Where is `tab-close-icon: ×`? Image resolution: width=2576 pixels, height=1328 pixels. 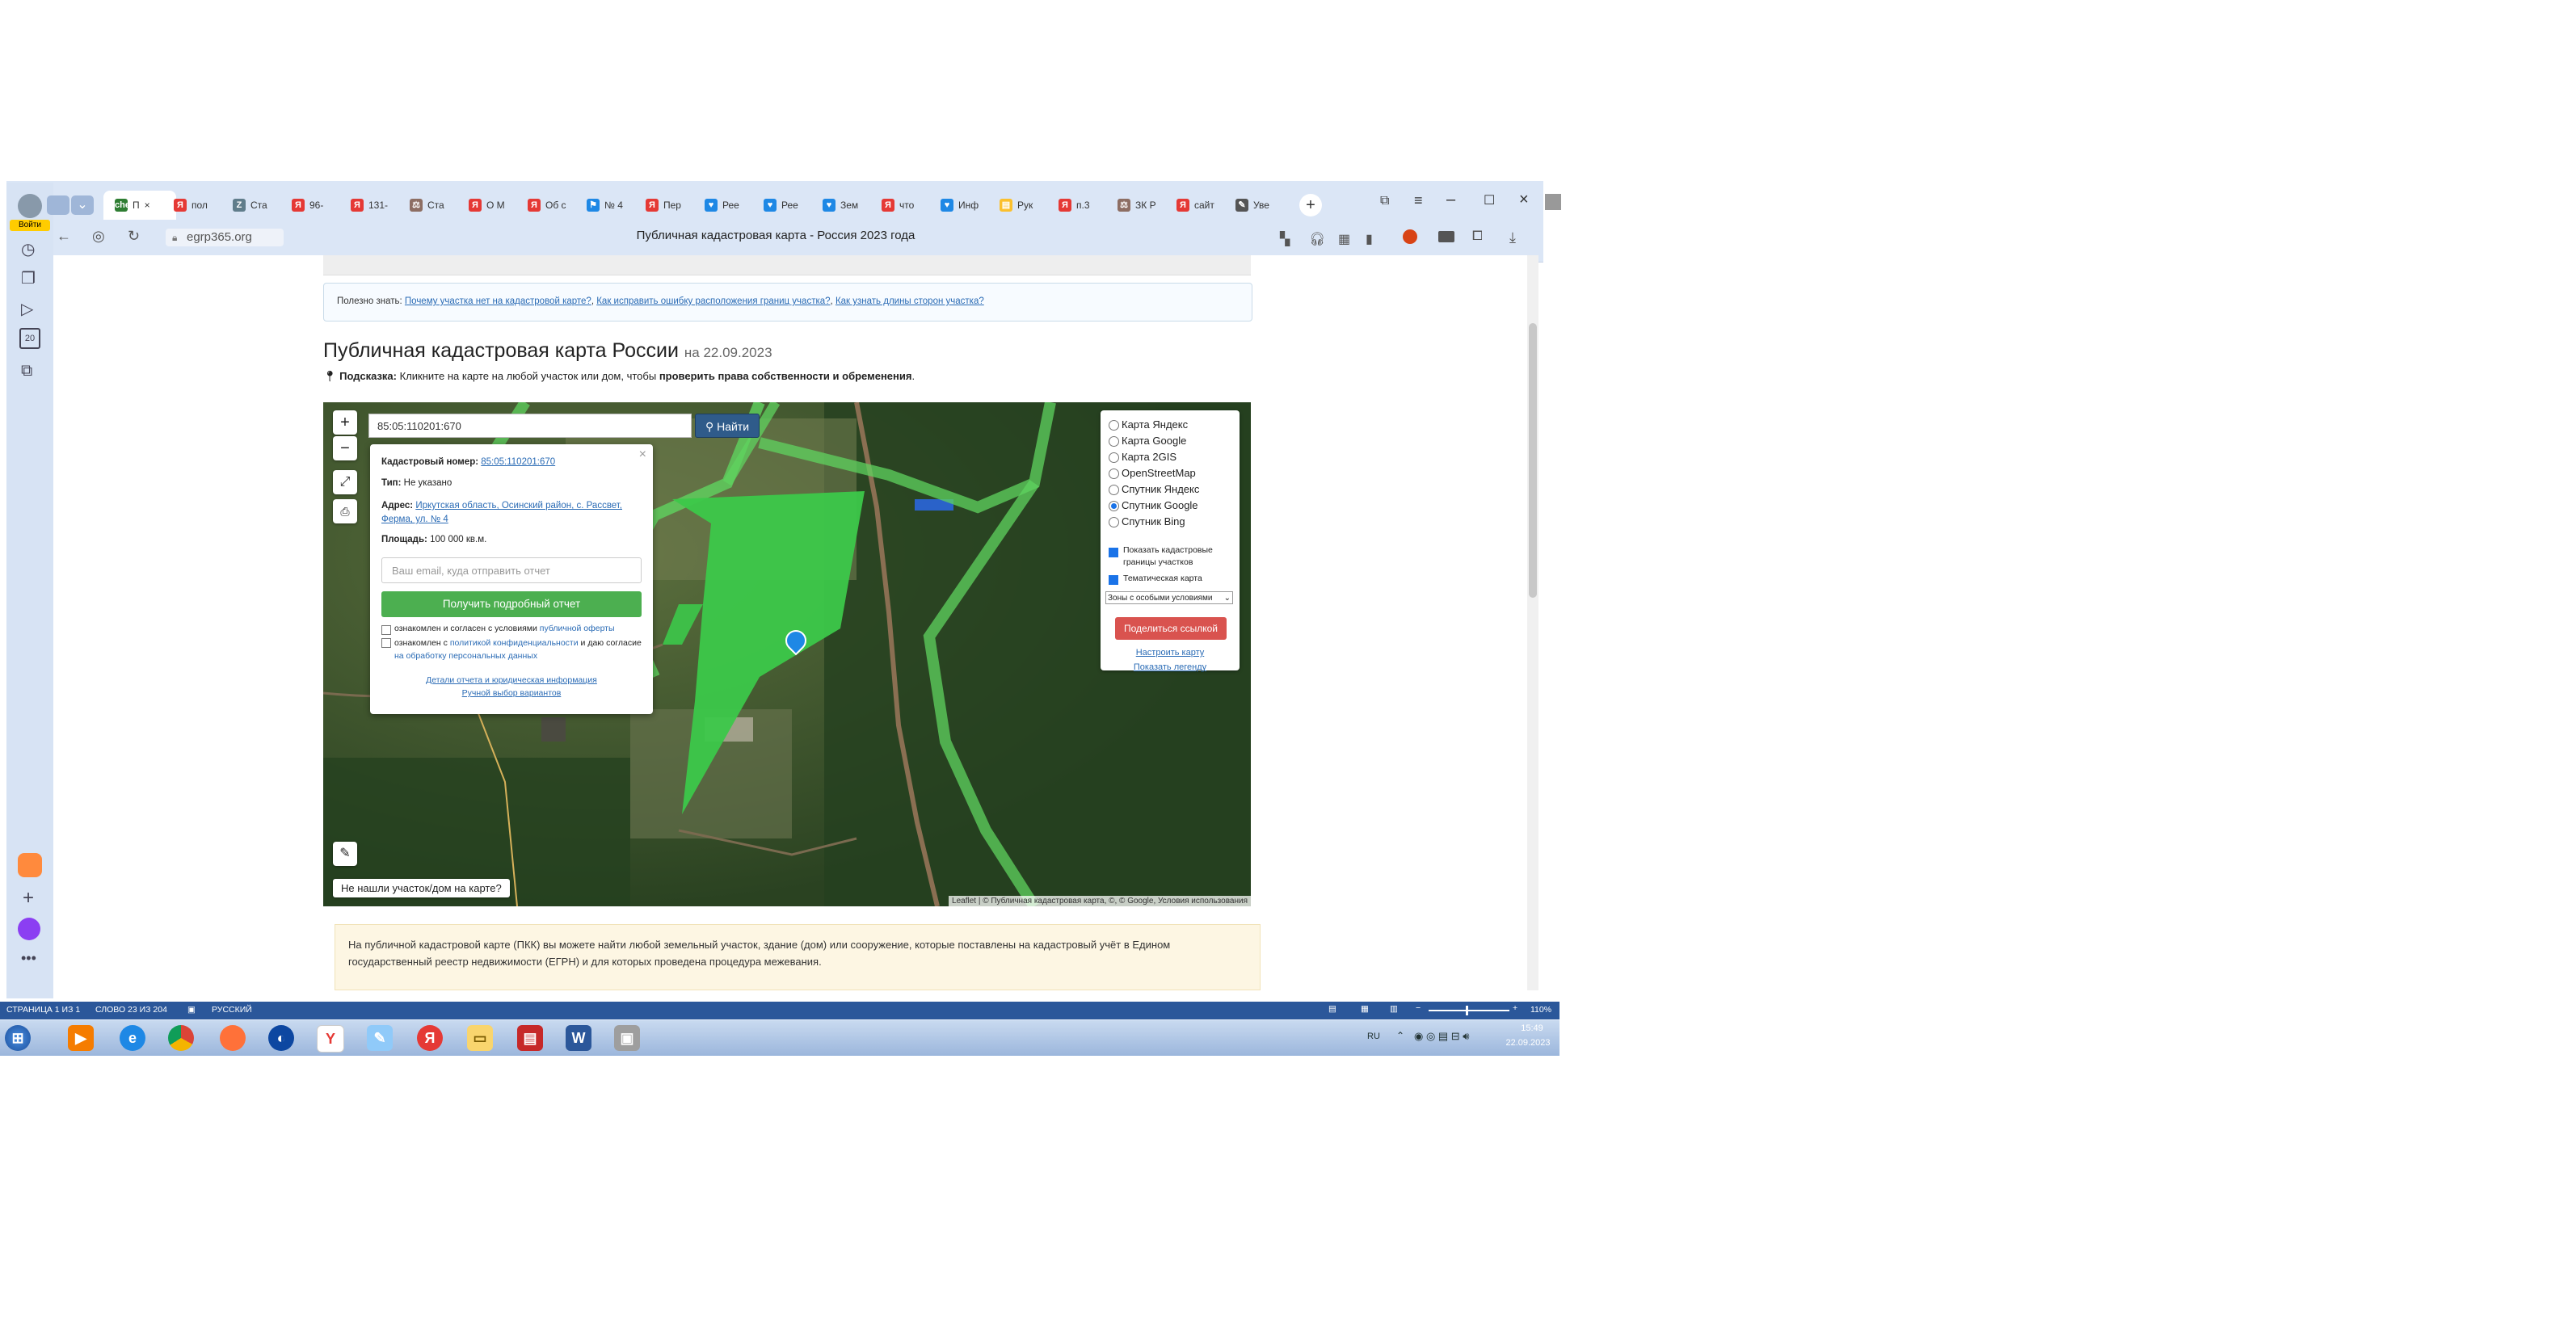 tab-close-icon: × is located at coordinates (147, 205).